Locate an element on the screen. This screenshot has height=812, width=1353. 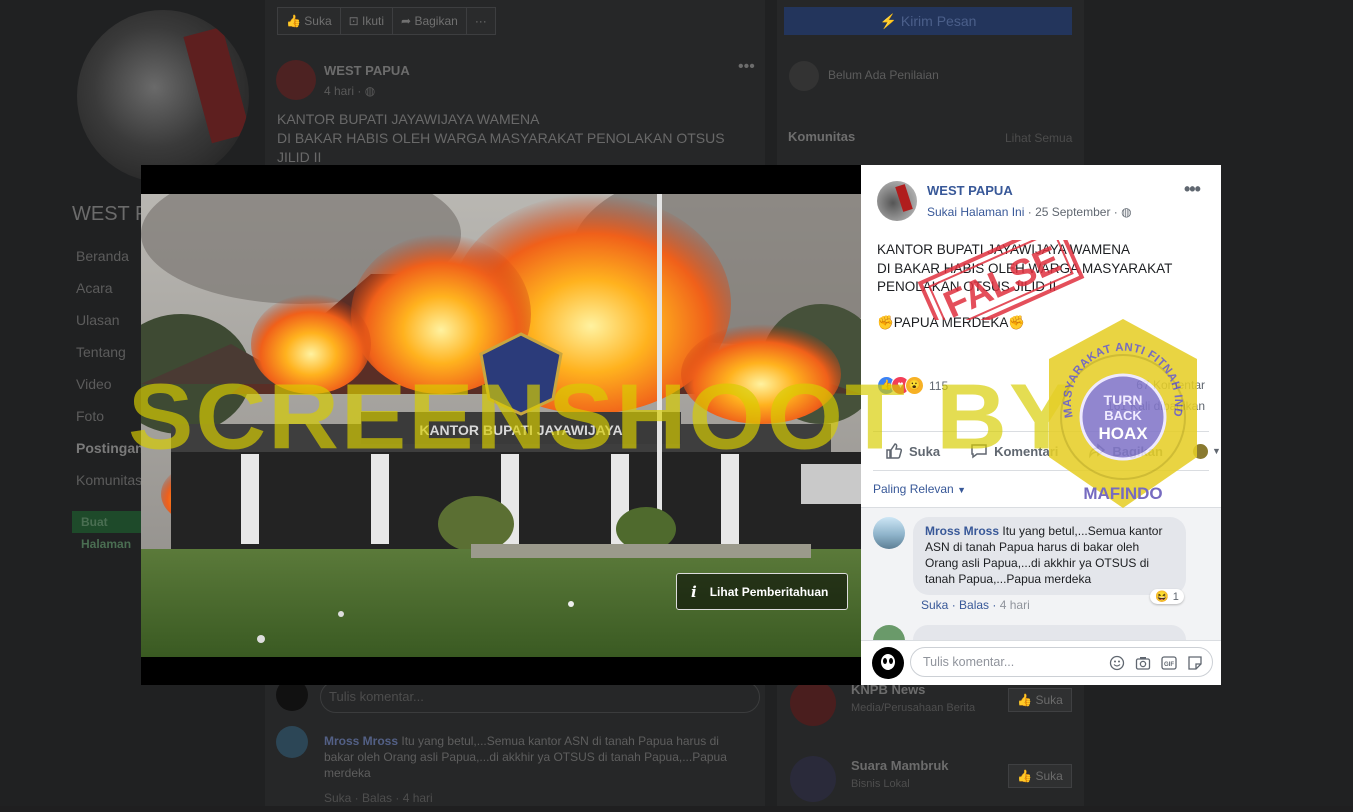
info-icon: i is located at coordinates (694, 591).